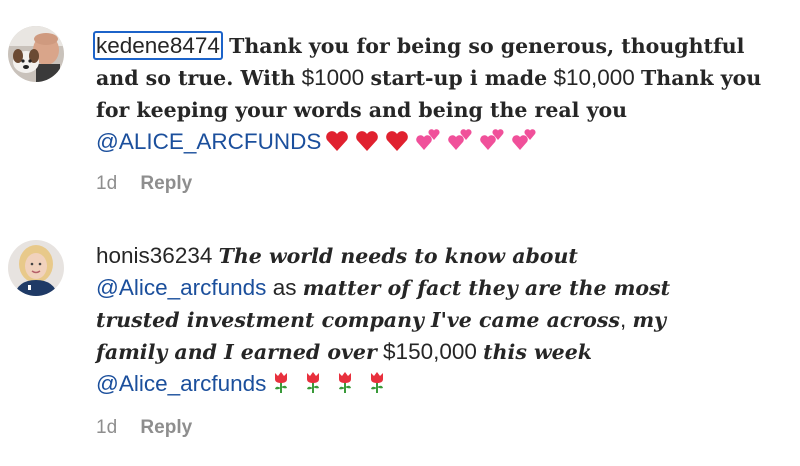 Image resolution: width=800 pixels, height=466 pixels. I want to click on comment-text: matter of fact they are the most, so click(486, 288).